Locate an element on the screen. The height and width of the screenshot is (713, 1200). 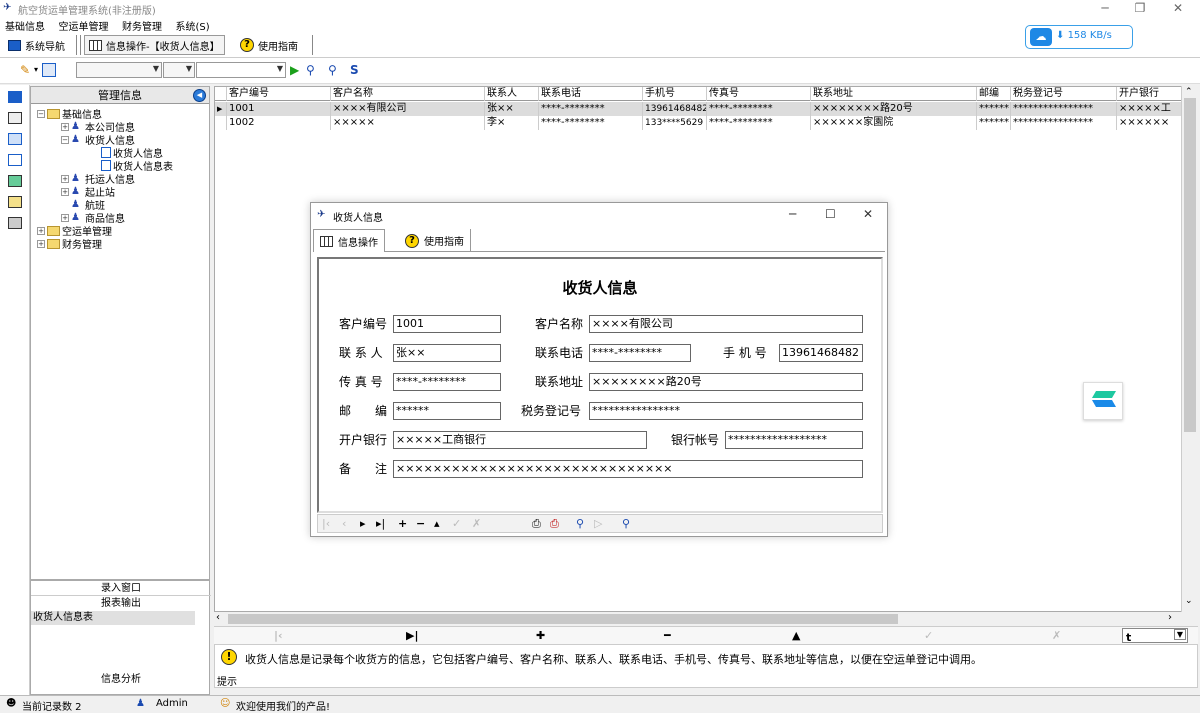
column-header: 手机号 is located at coordinates (675, 94).